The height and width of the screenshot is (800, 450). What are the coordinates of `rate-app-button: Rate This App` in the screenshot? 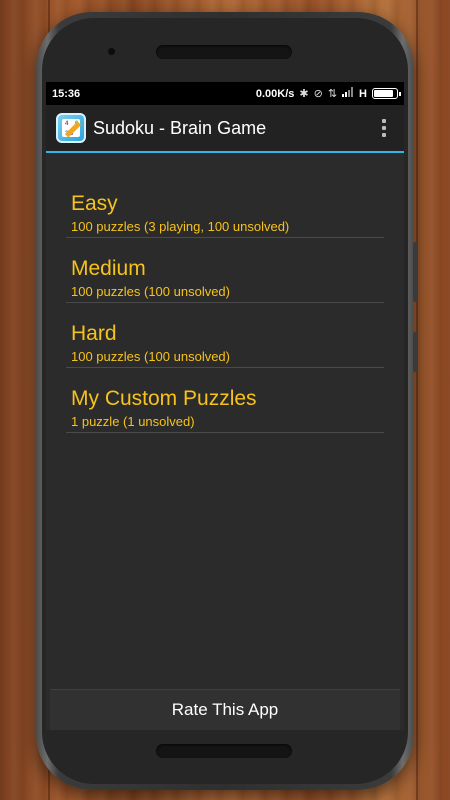 It's located at (225, 709).